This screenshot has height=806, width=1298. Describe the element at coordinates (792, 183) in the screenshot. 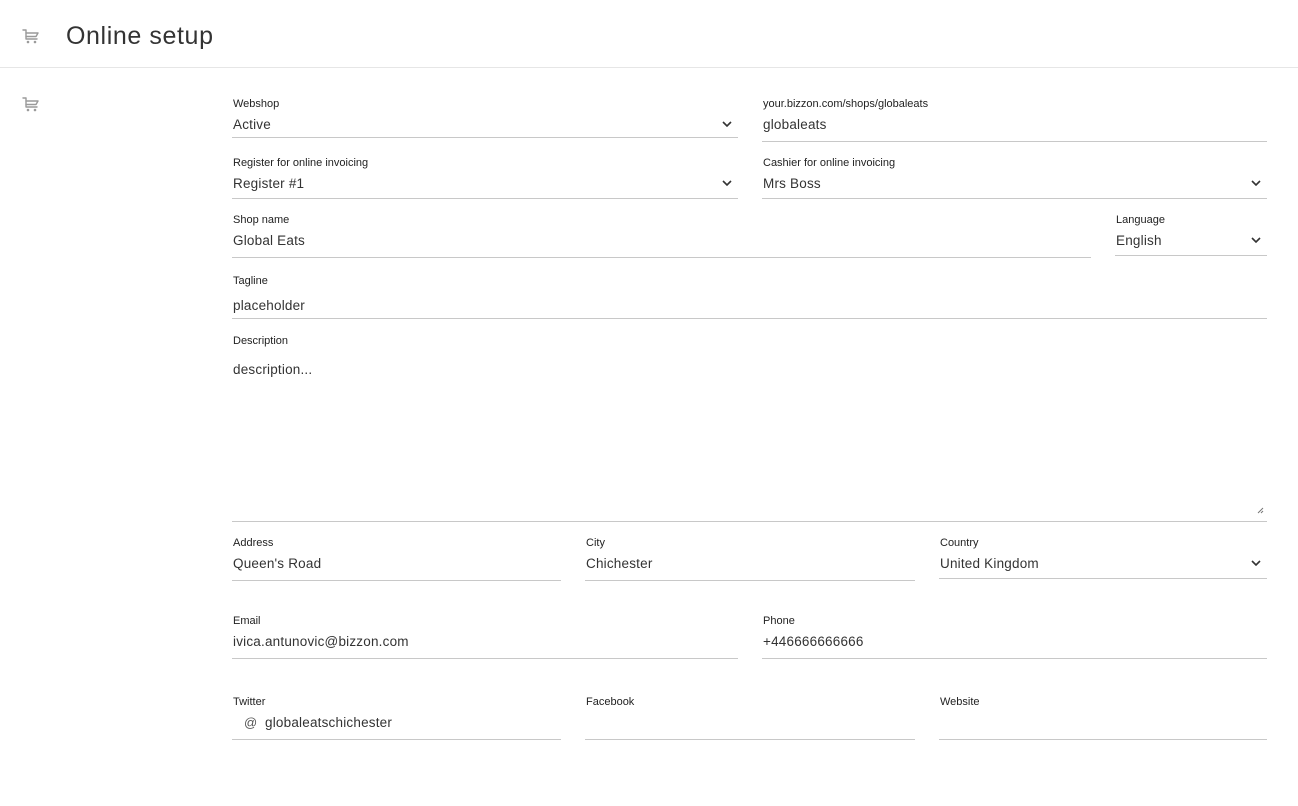

I see `cashier-value: Mrs Boss` at that location.